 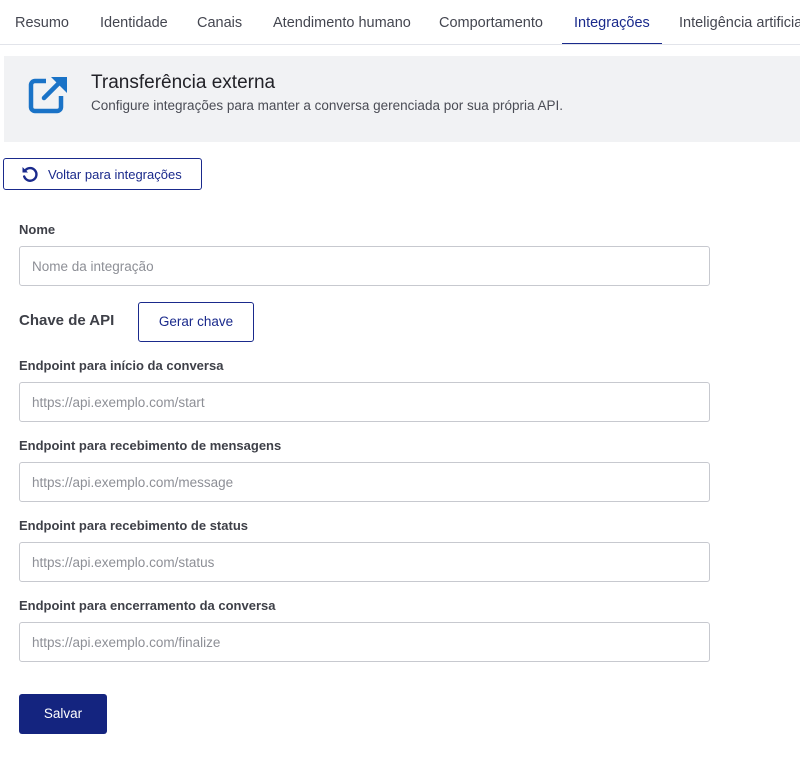 I want to click on save-button: Salvar, so click(x=63, y=714).